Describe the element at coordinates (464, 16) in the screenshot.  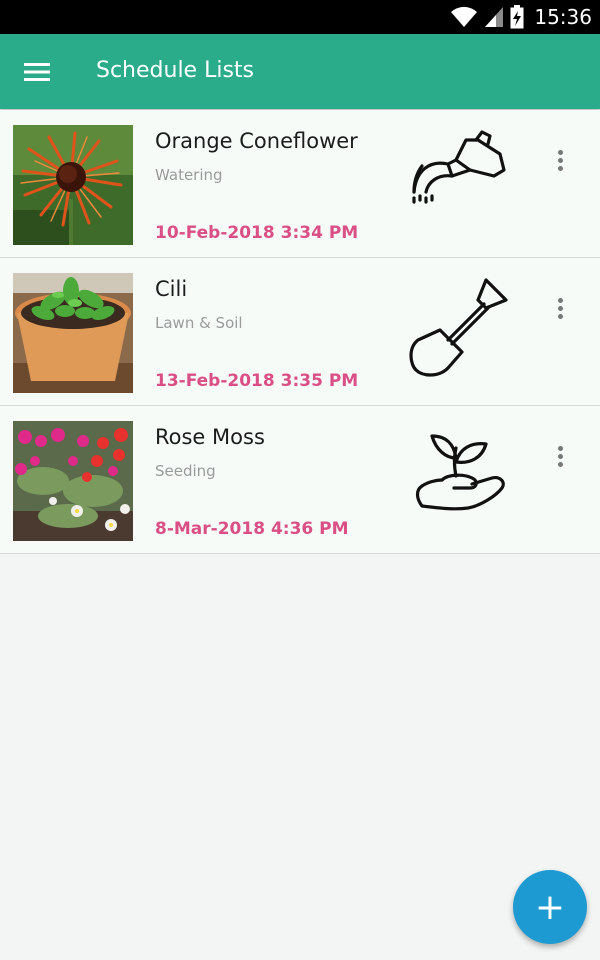
I see `wifi-icon` at that location.